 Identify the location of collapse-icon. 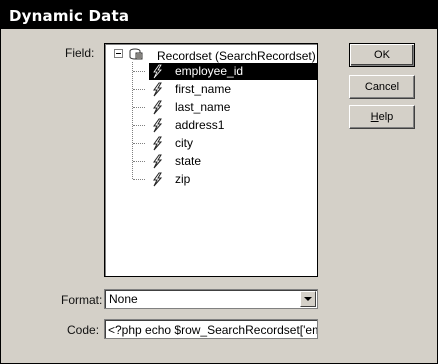
(118, 53).